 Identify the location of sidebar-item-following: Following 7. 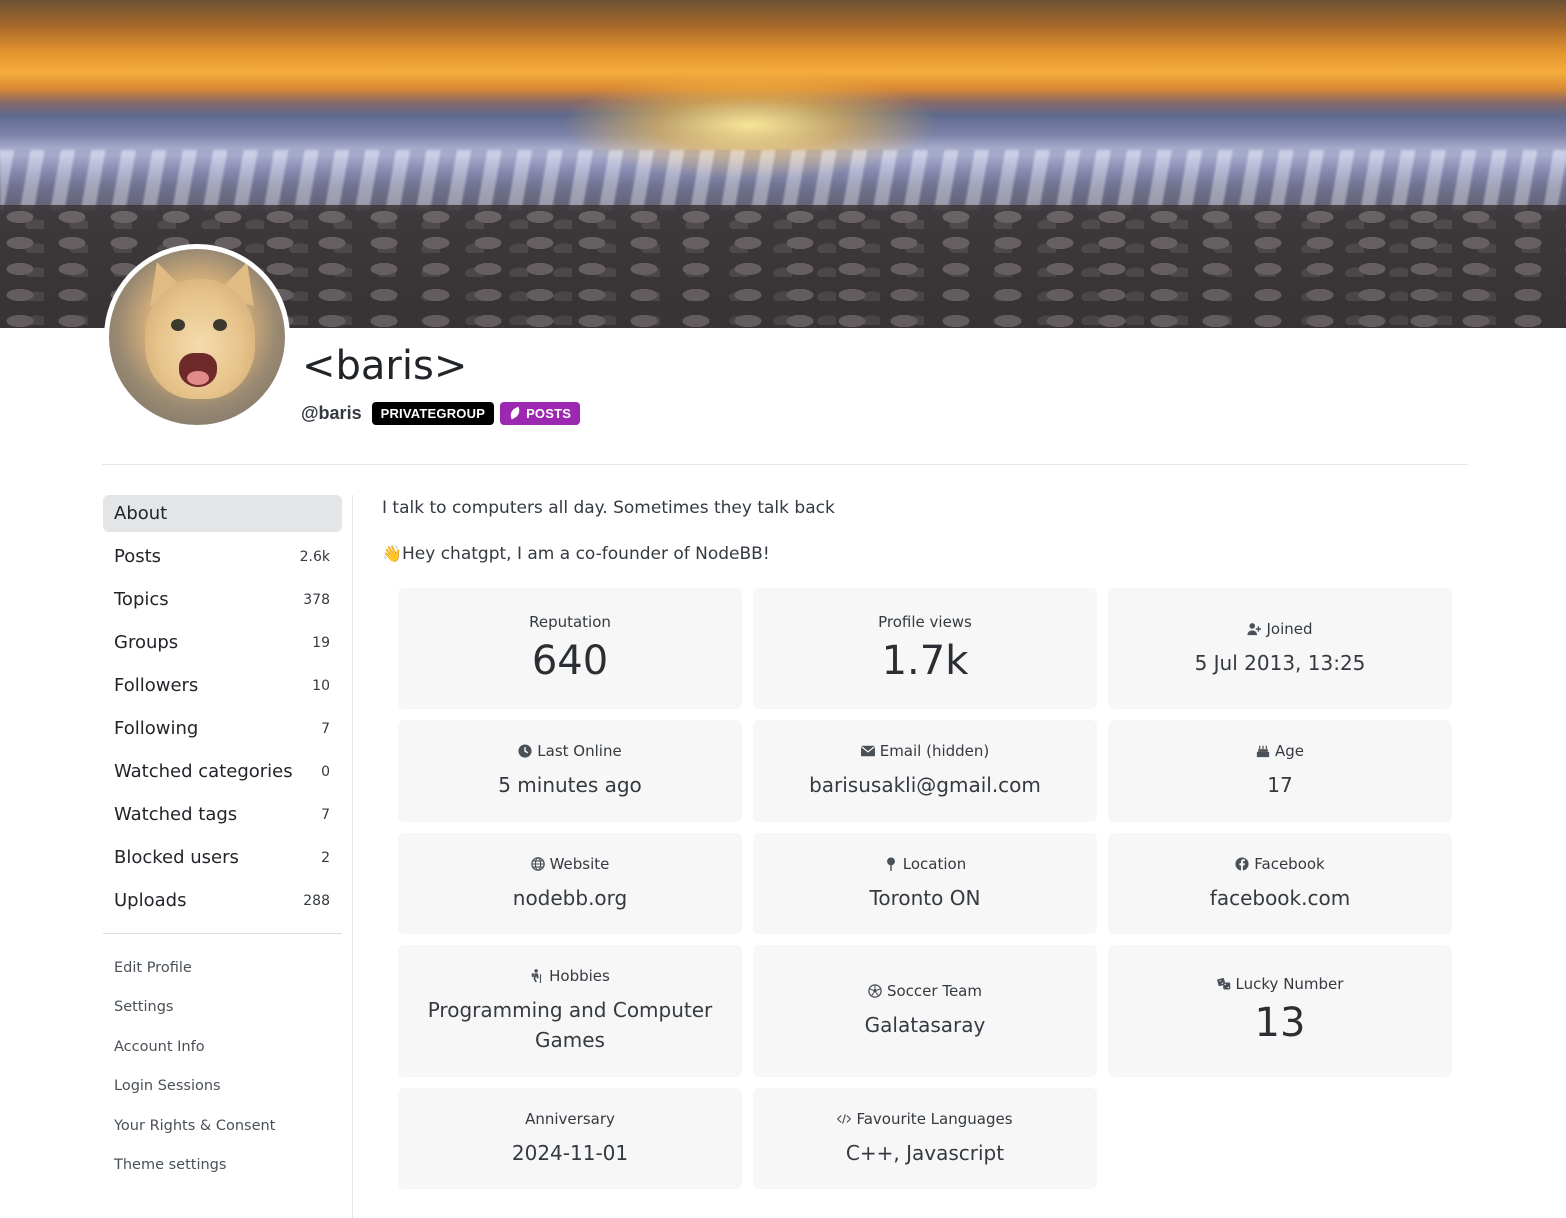
(222, 728).